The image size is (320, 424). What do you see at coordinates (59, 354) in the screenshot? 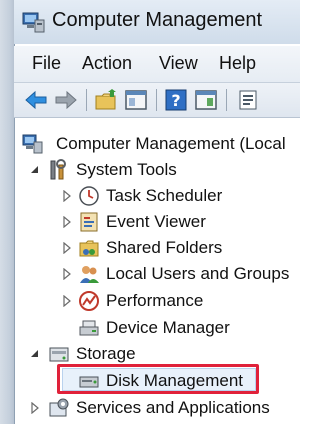
I see `storage-icon` at bounding box center [59, 354].